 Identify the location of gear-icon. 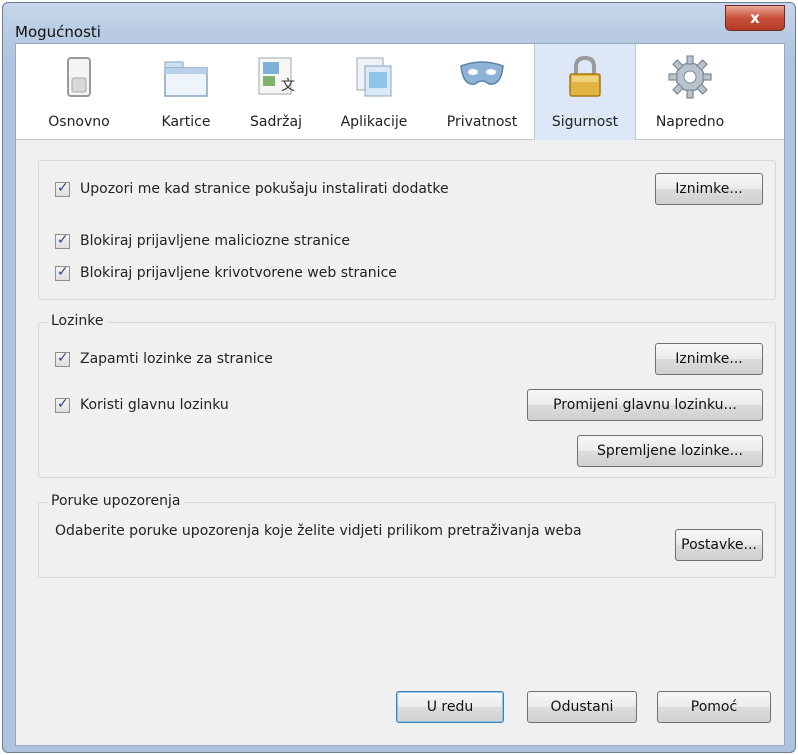
(690, 77).